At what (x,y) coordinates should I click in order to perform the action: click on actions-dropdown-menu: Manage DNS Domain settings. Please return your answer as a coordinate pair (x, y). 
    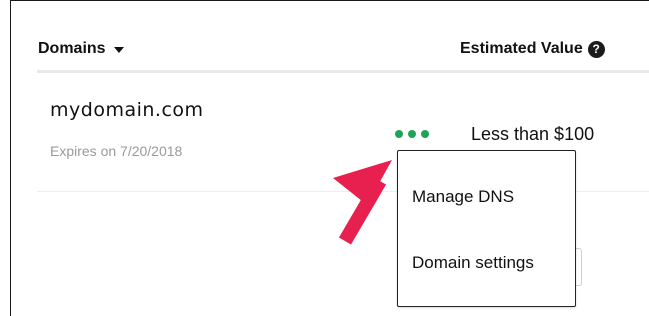
    Looking at the image, I should click on (486, 228).